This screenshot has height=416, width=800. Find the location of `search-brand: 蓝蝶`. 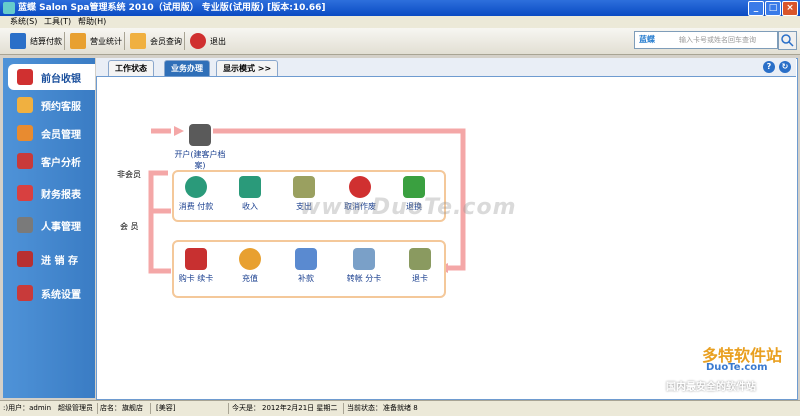

search-brand: 蓝蝶 is located at coordinates (647, 39).